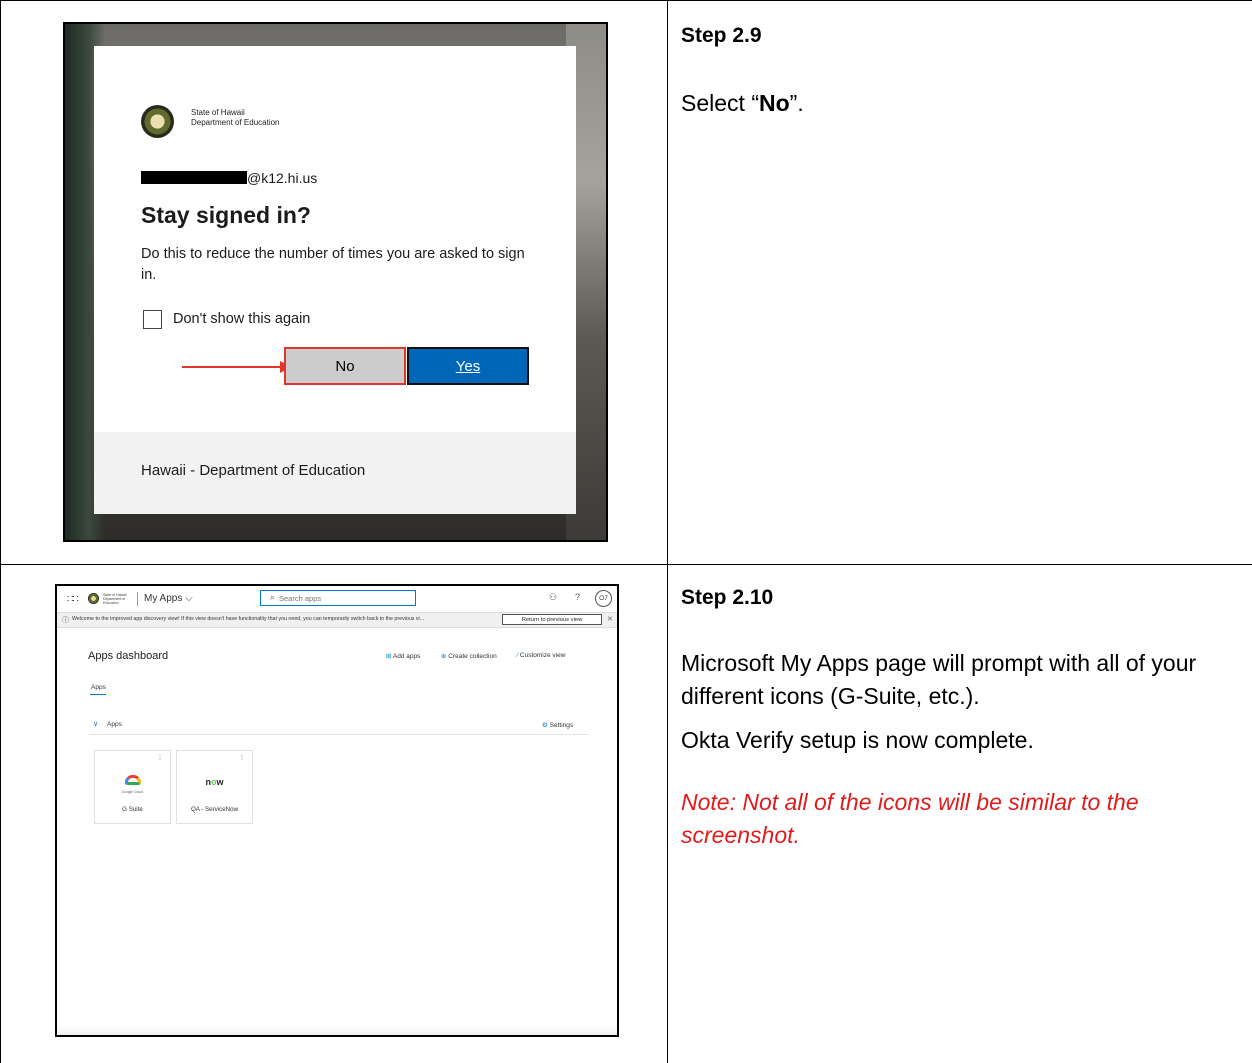 The image size is (1252, 1063). Describe the element at coordinates (552, 619) in the screenshot. I see `return-to-previous-view-button: Return to previous view` at that location.